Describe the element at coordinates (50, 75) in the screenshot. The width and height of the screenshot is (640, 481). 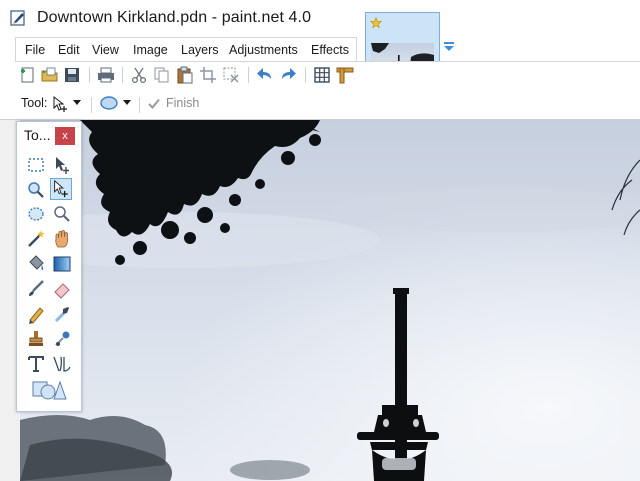
I see `open-icon` at that location.